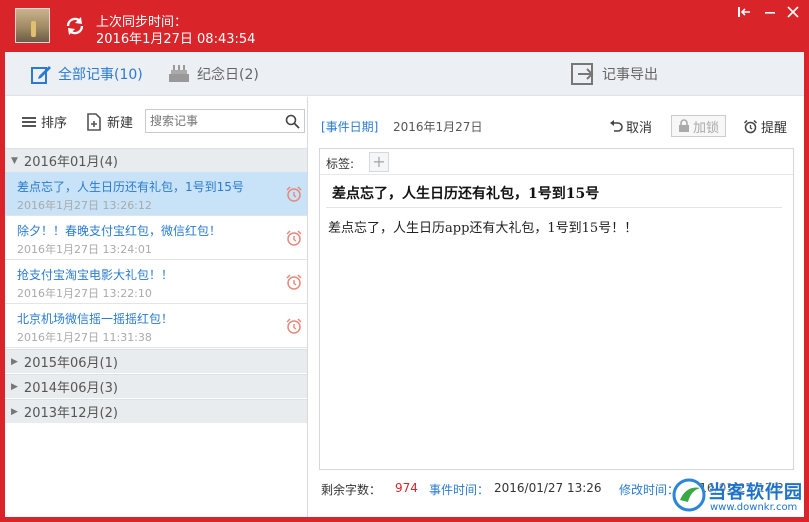 This screenshot has width=809, height=522. I want to click on note-title: 抢支付宝淘宝电影大礼包！！, so click(95, 275).